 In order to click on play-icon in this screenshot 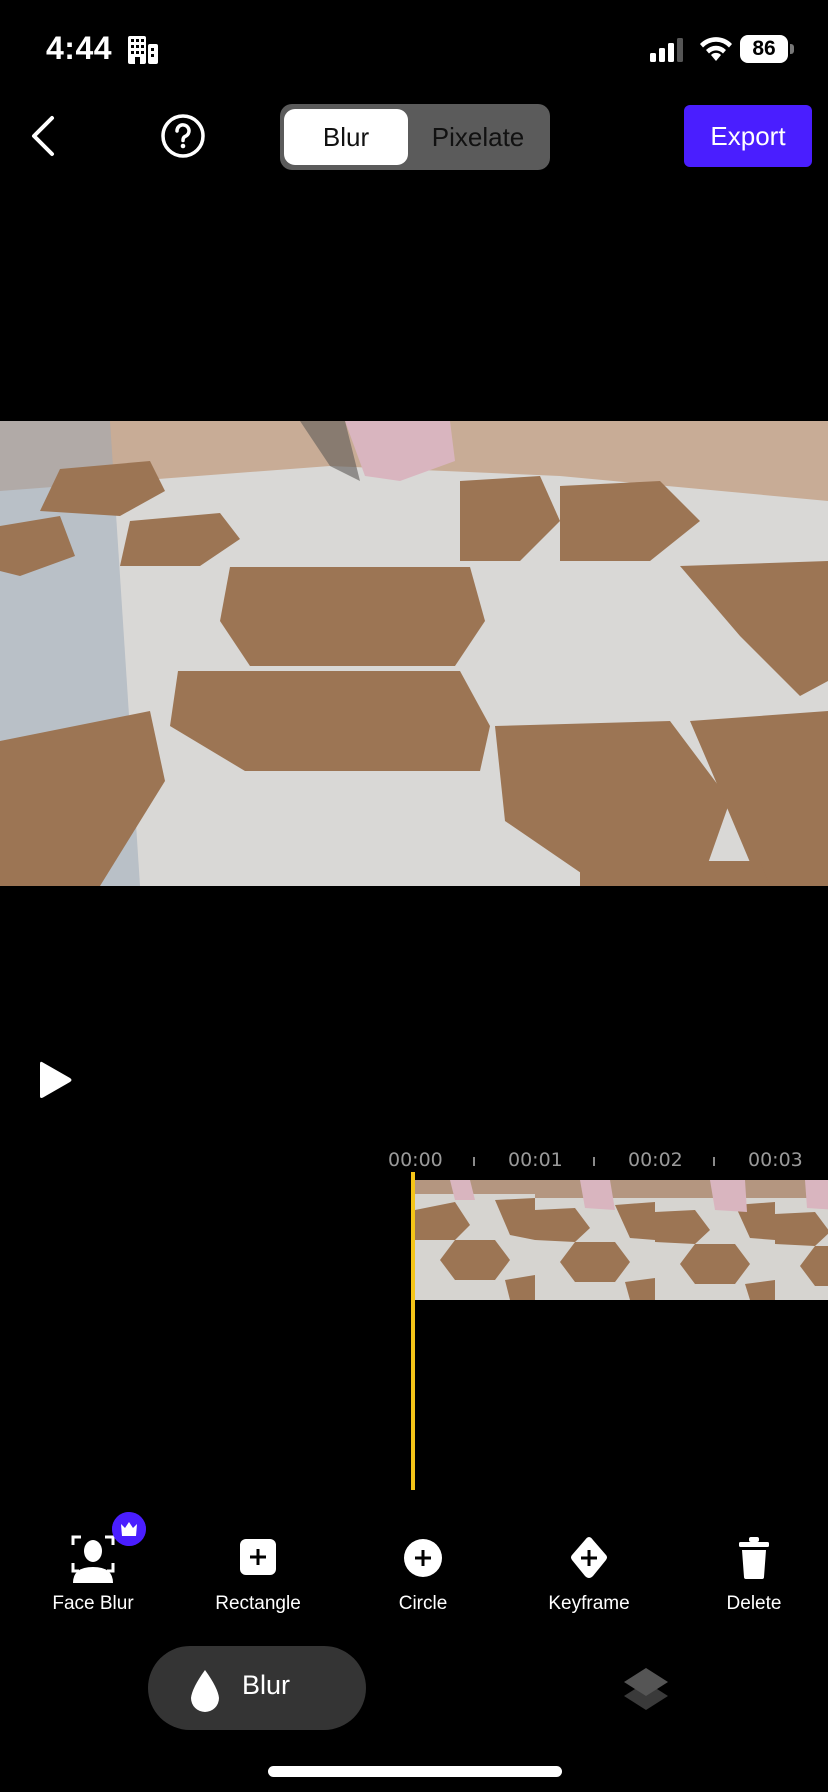, I will do `click(56, 1079)`.